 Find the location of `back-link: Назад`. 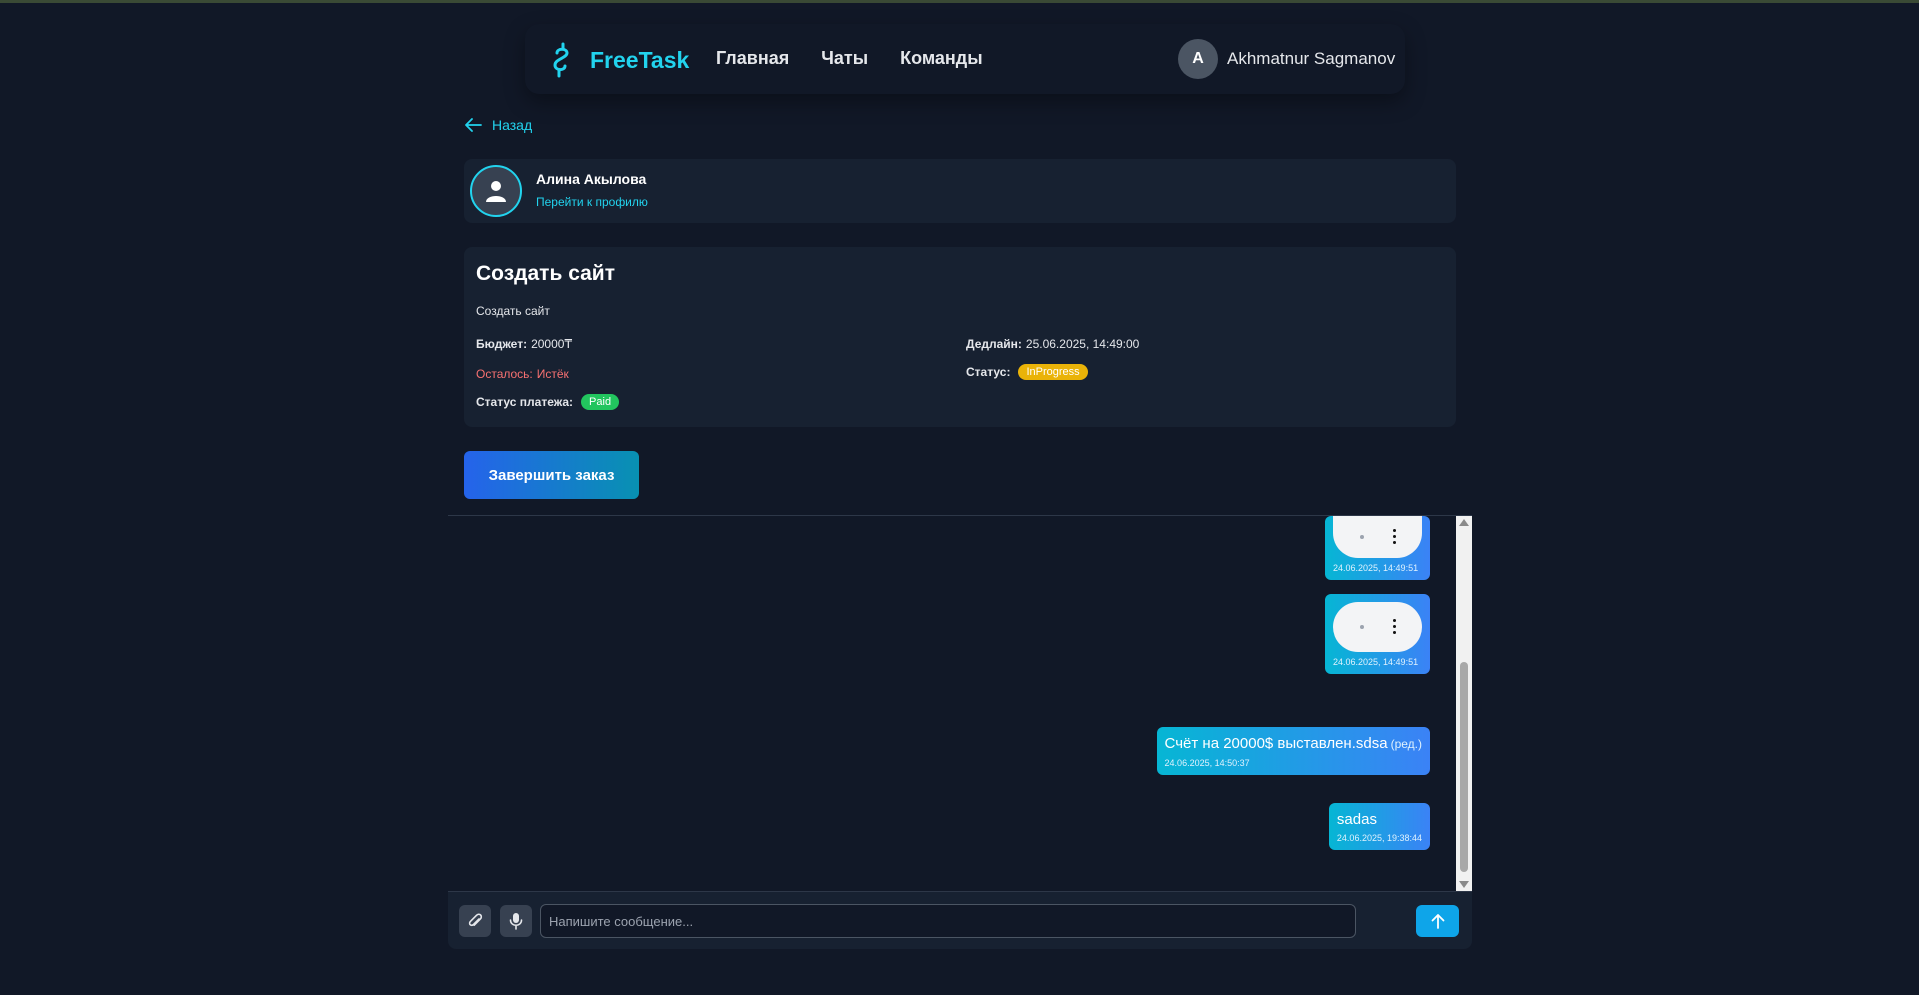

back-link: Назад is located at coordinates (497, 125).